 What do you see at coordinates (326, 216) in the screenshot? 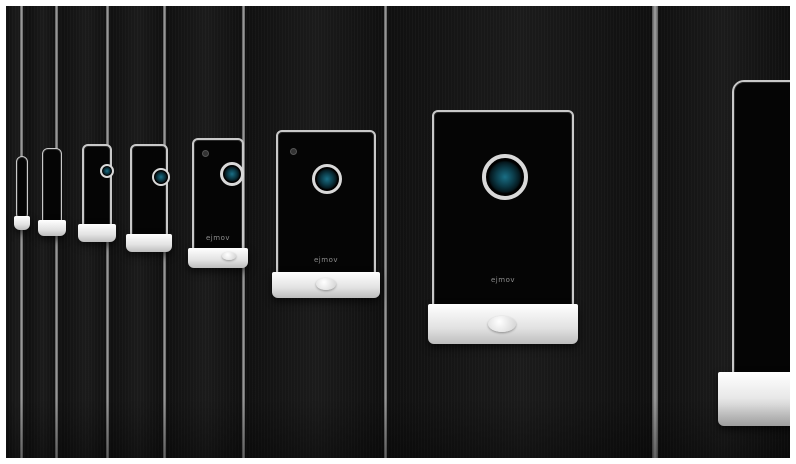
I see `access-panel-device-6: ejmov` at bounding box center [326, 216].